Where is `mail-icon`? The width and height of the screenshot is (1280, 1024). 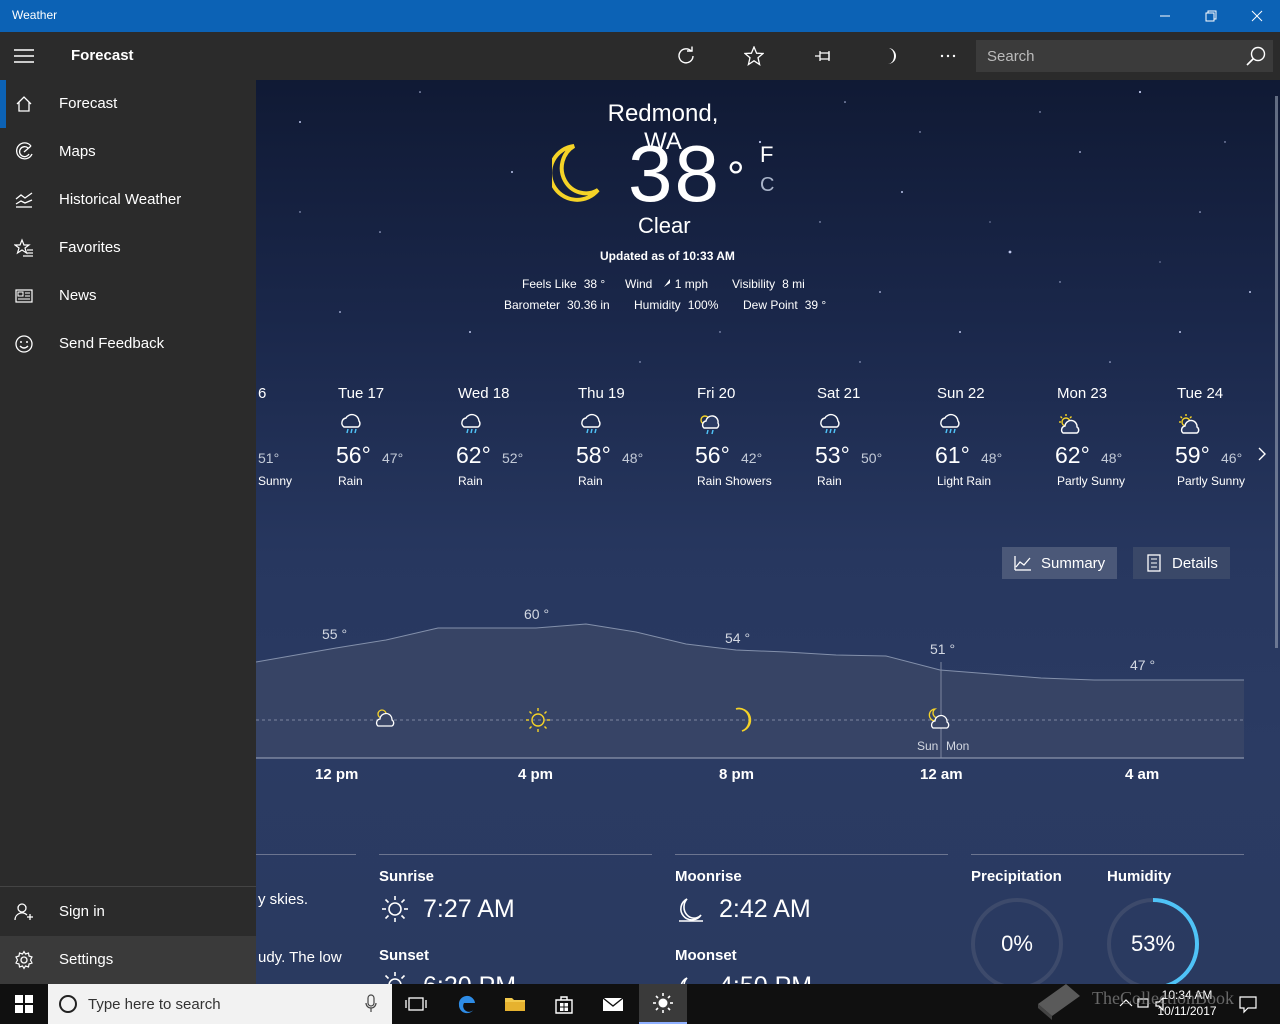 mail-icon is located at coordinates (613, 1004).